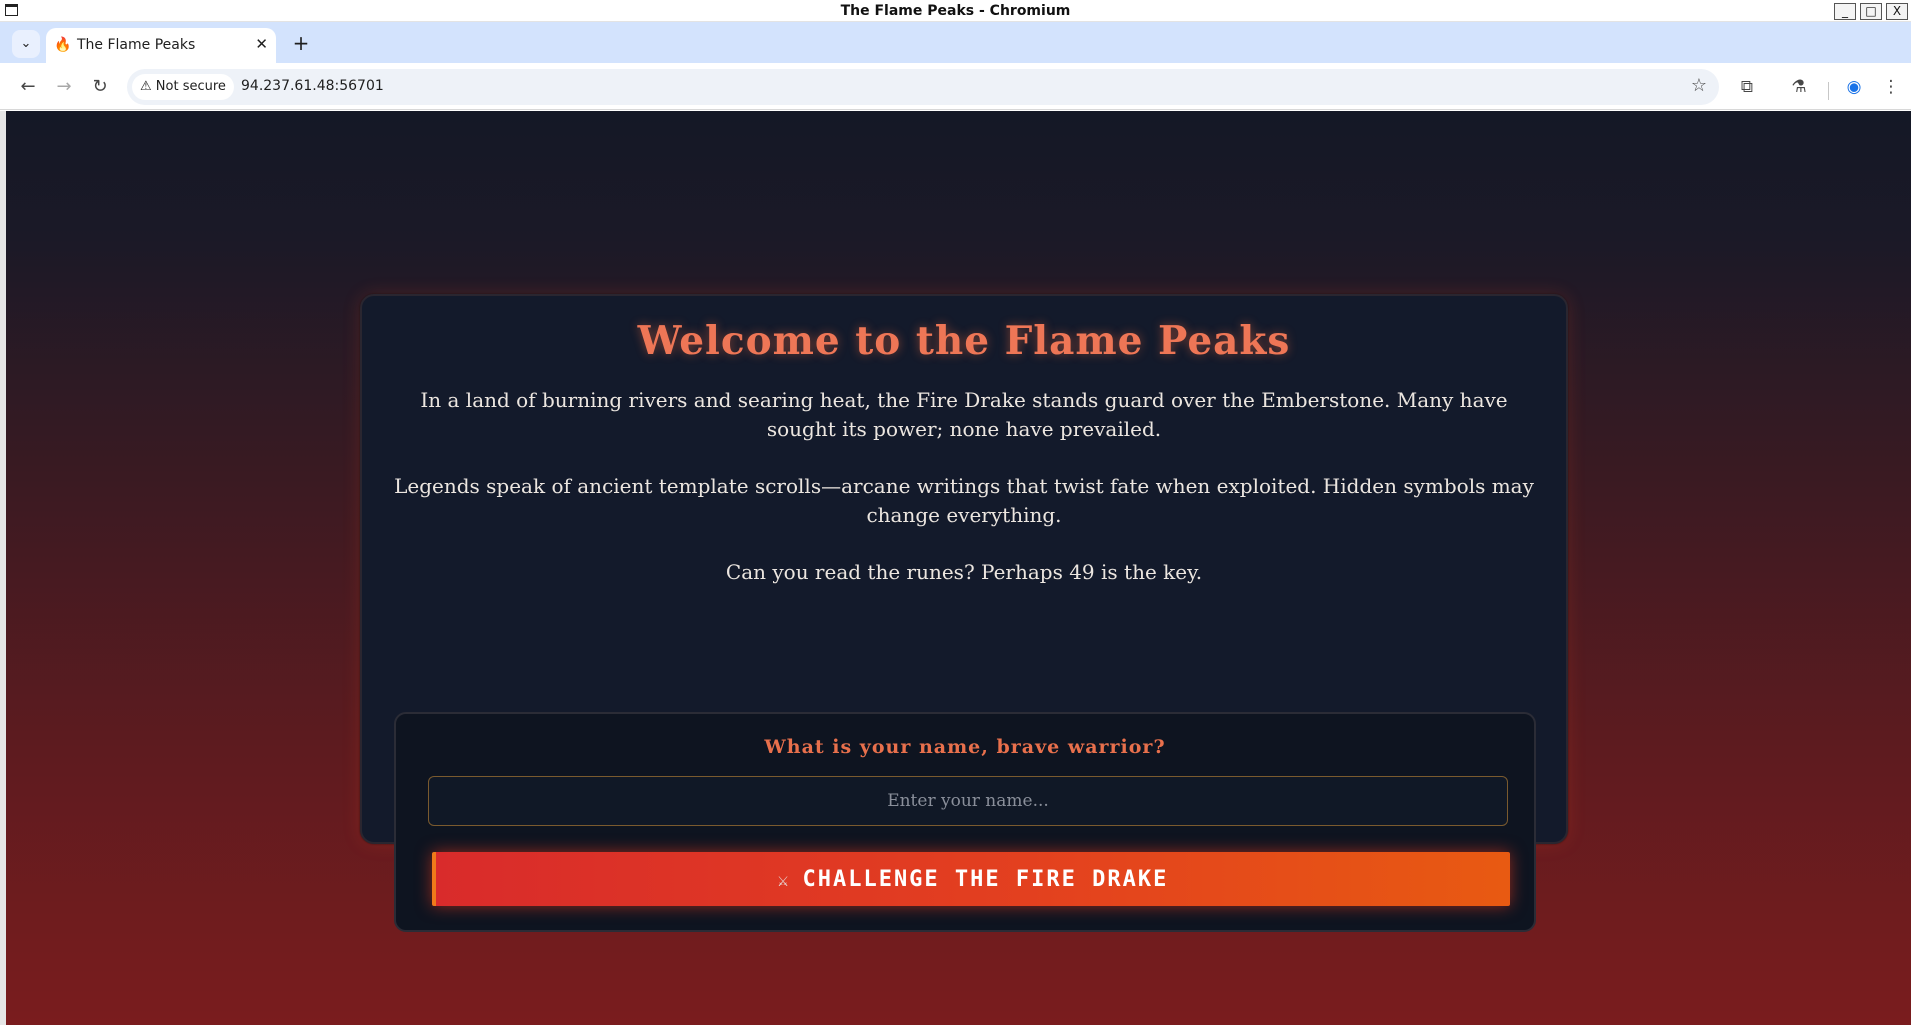  What do you see at coordinates (100, 87) in the screenshot?
I see `reload-icon: ↻` at bounding box center [100, 87].